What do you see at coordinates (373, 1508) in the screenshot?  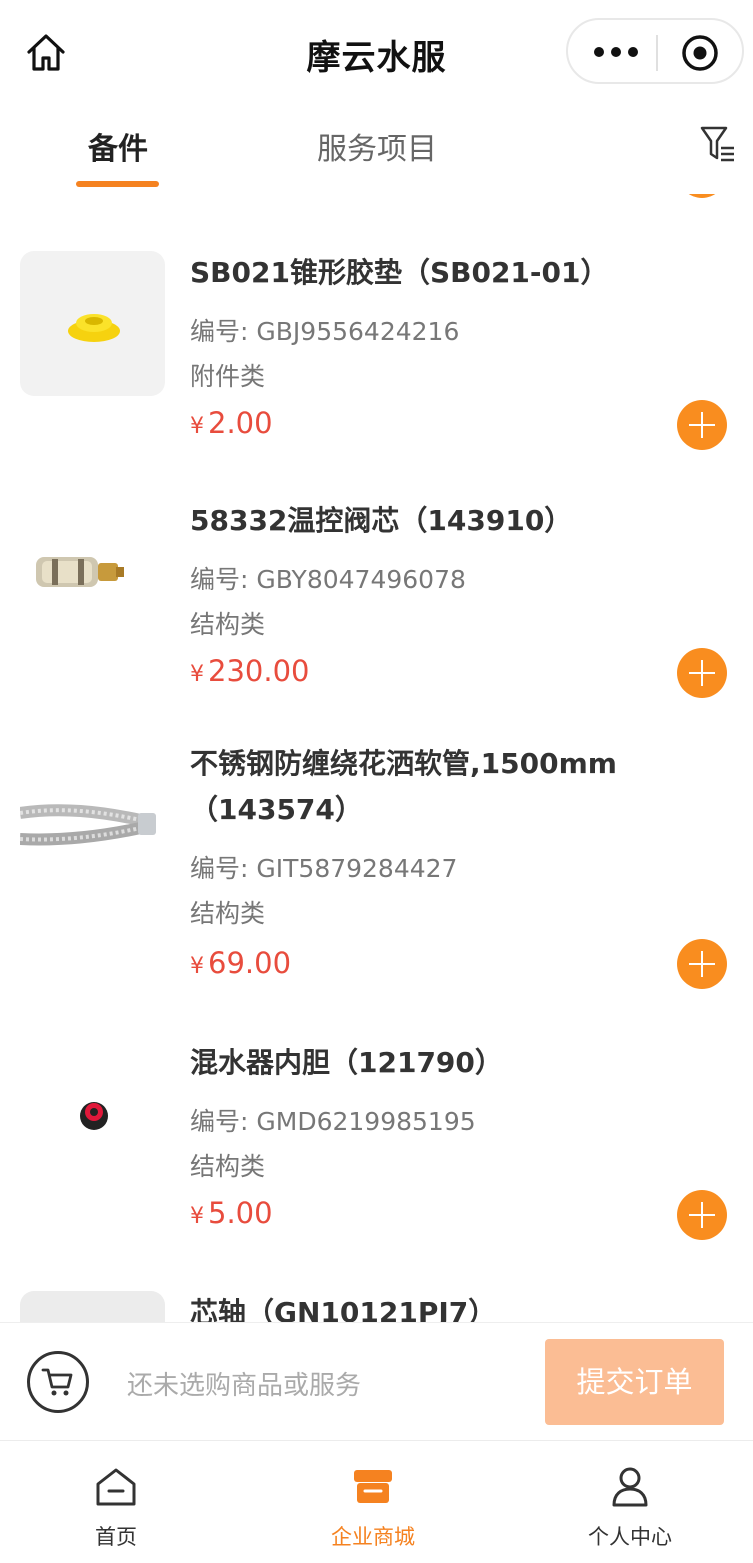 I see `nav-store: 企业商城` at bounding box center [373, 1508].